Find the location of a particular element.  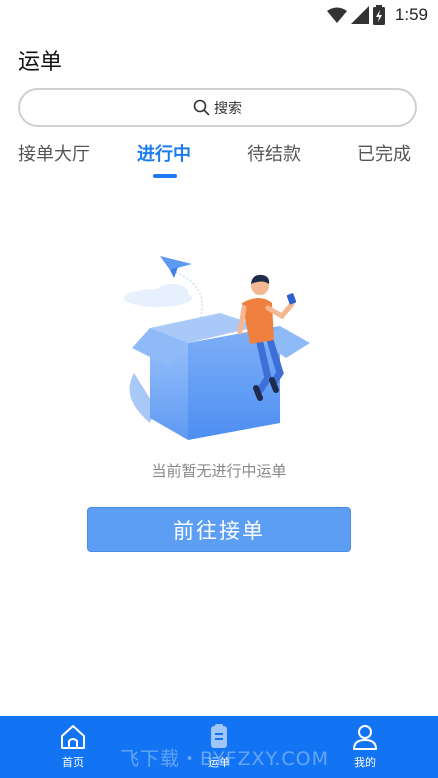

nav-label-home: 首页 is located at coordinates (73, 762).